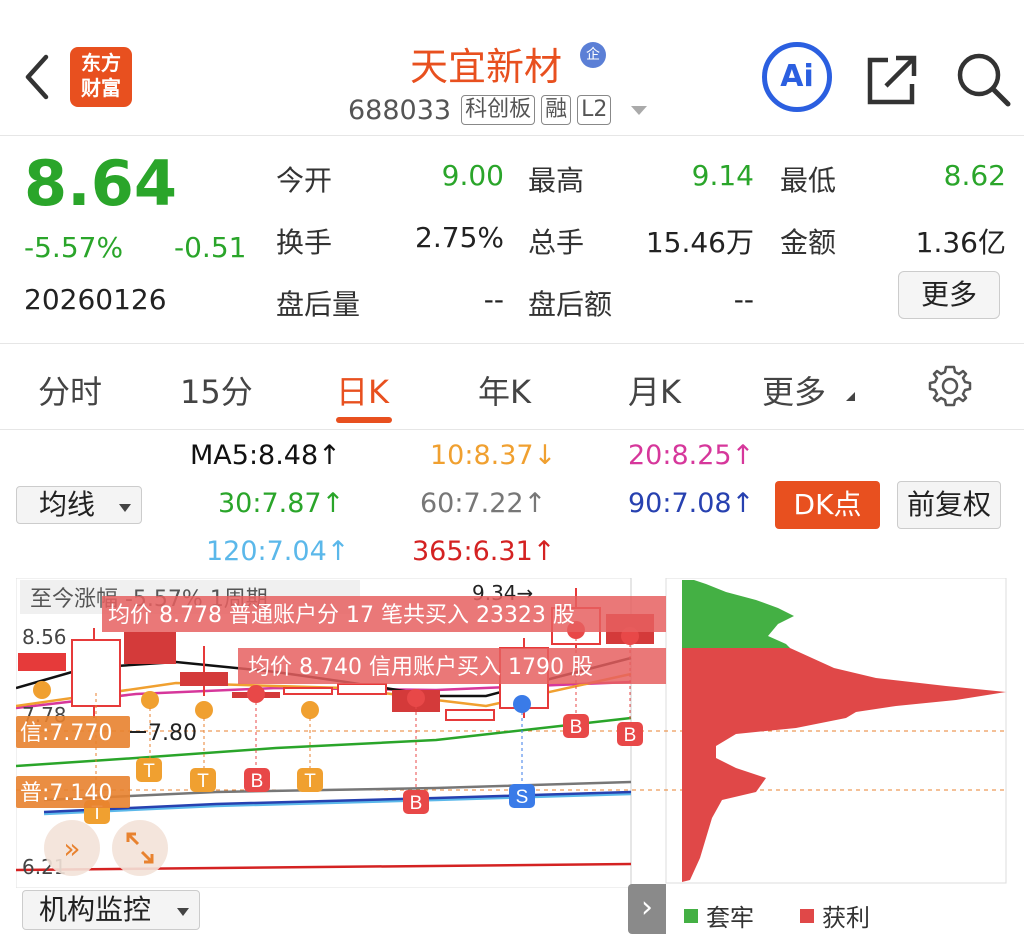  What do you see at coordinates (797, 77) in the screenshot?
I see `ai-assistant-button: Ai` at bounding box center [797, 77].